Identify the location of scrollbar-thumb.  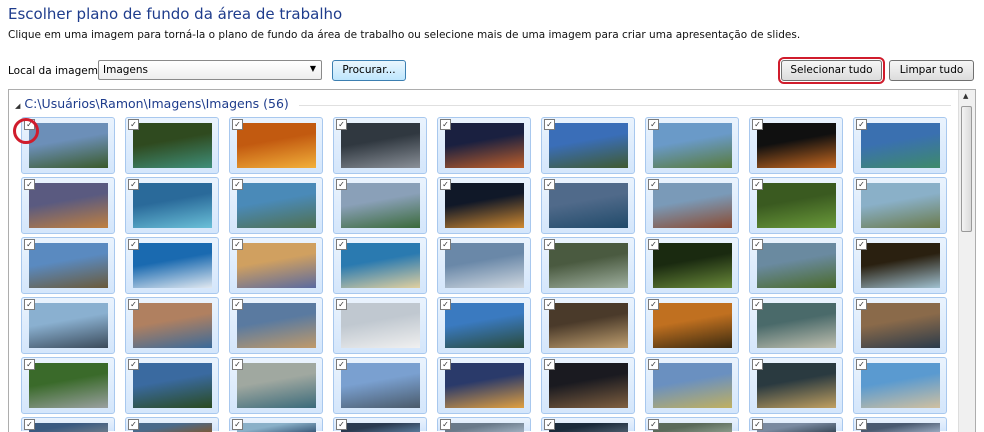
(966, 169).